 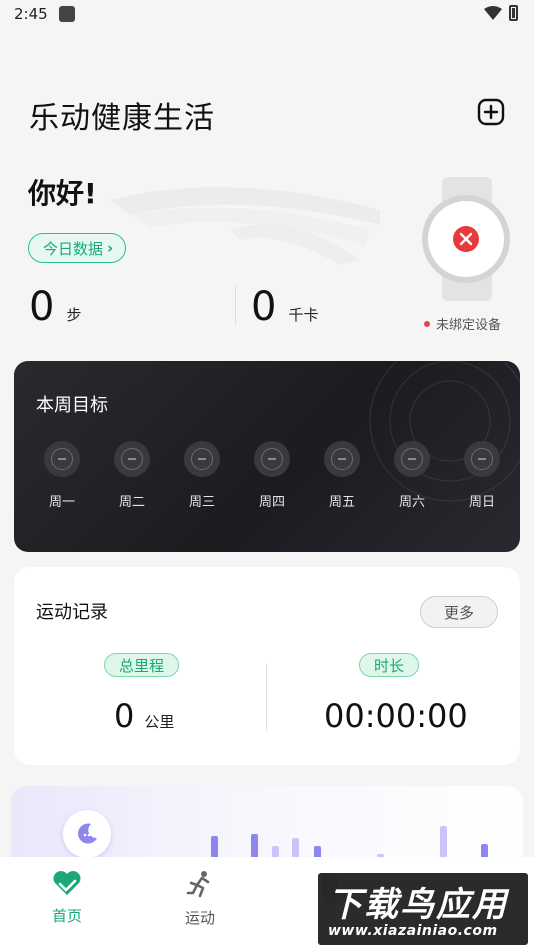 What do you see at coordinates (245, 226) in the screenshot?
I see `track-decoration` at bounding box center [245, 226].